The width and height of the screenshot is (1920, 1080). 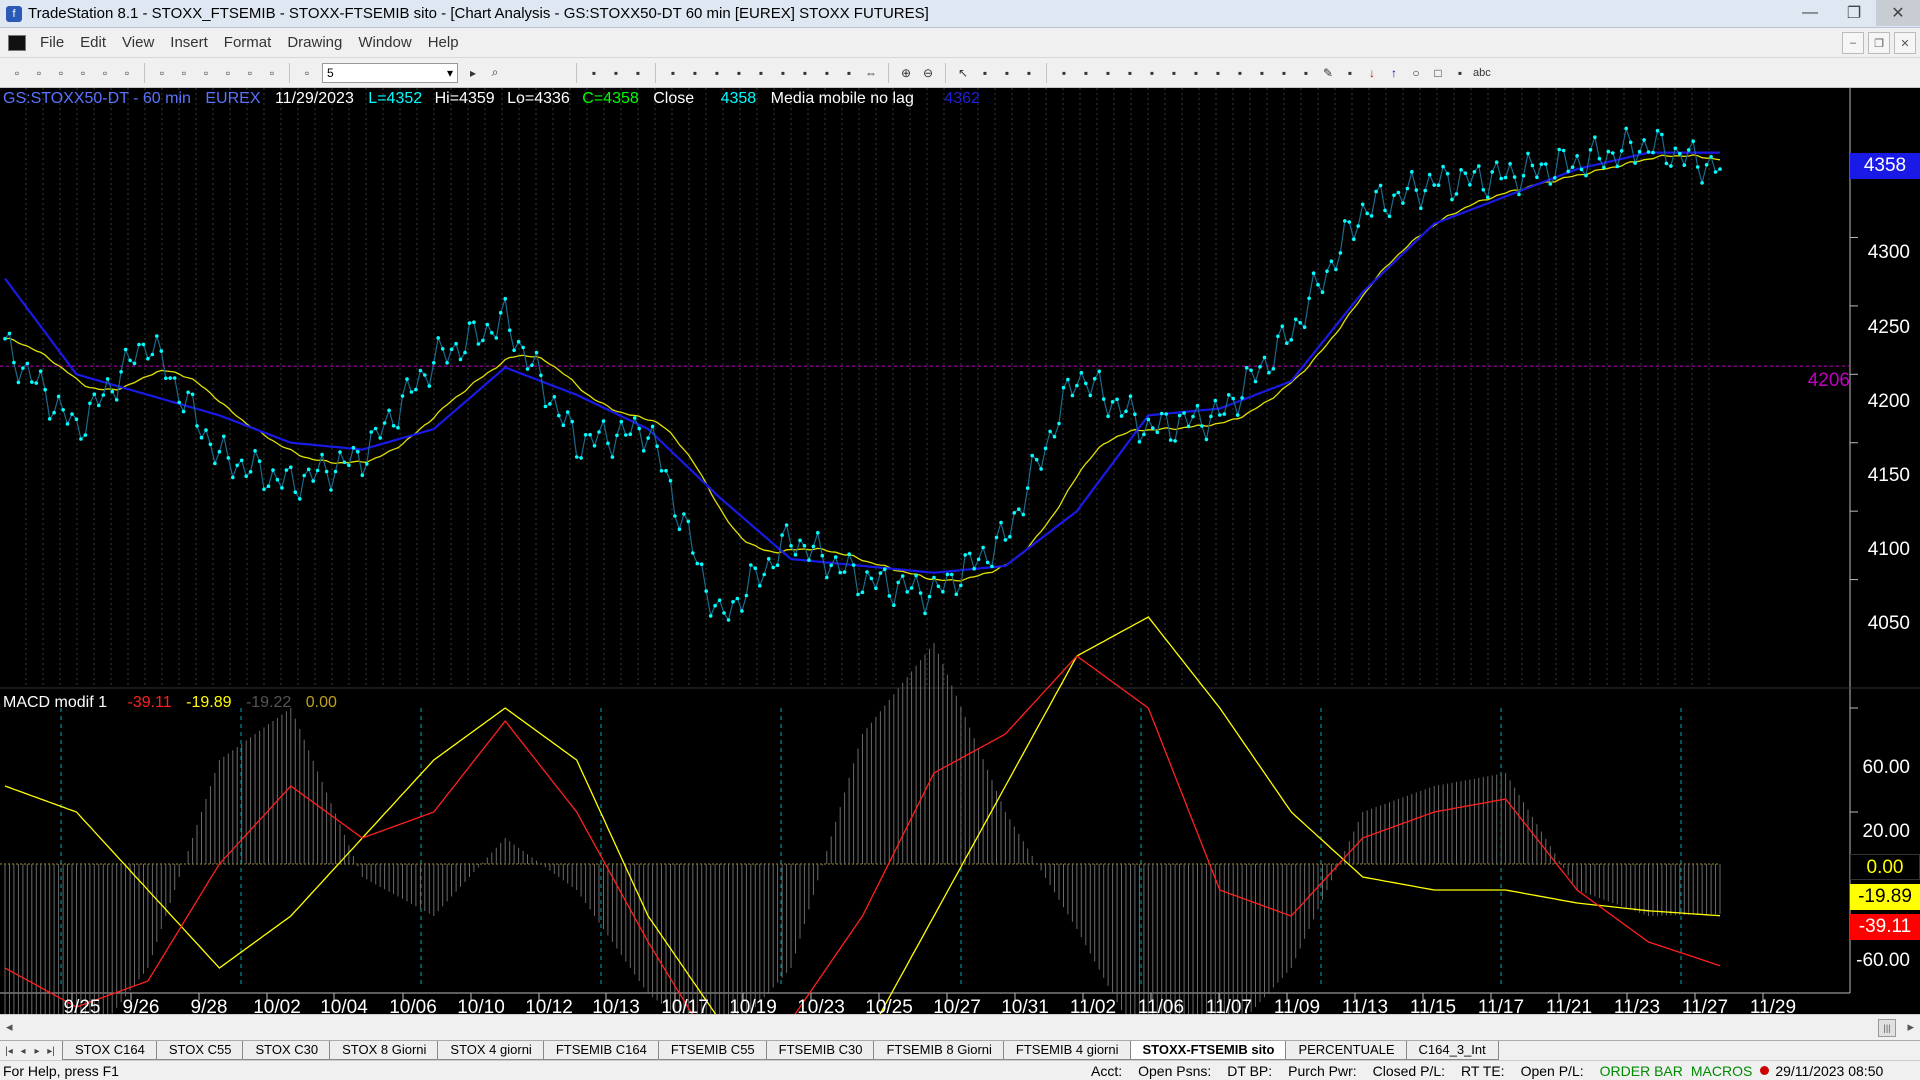 I want to click on print-icon: ▫, so click(x=162, y=73).